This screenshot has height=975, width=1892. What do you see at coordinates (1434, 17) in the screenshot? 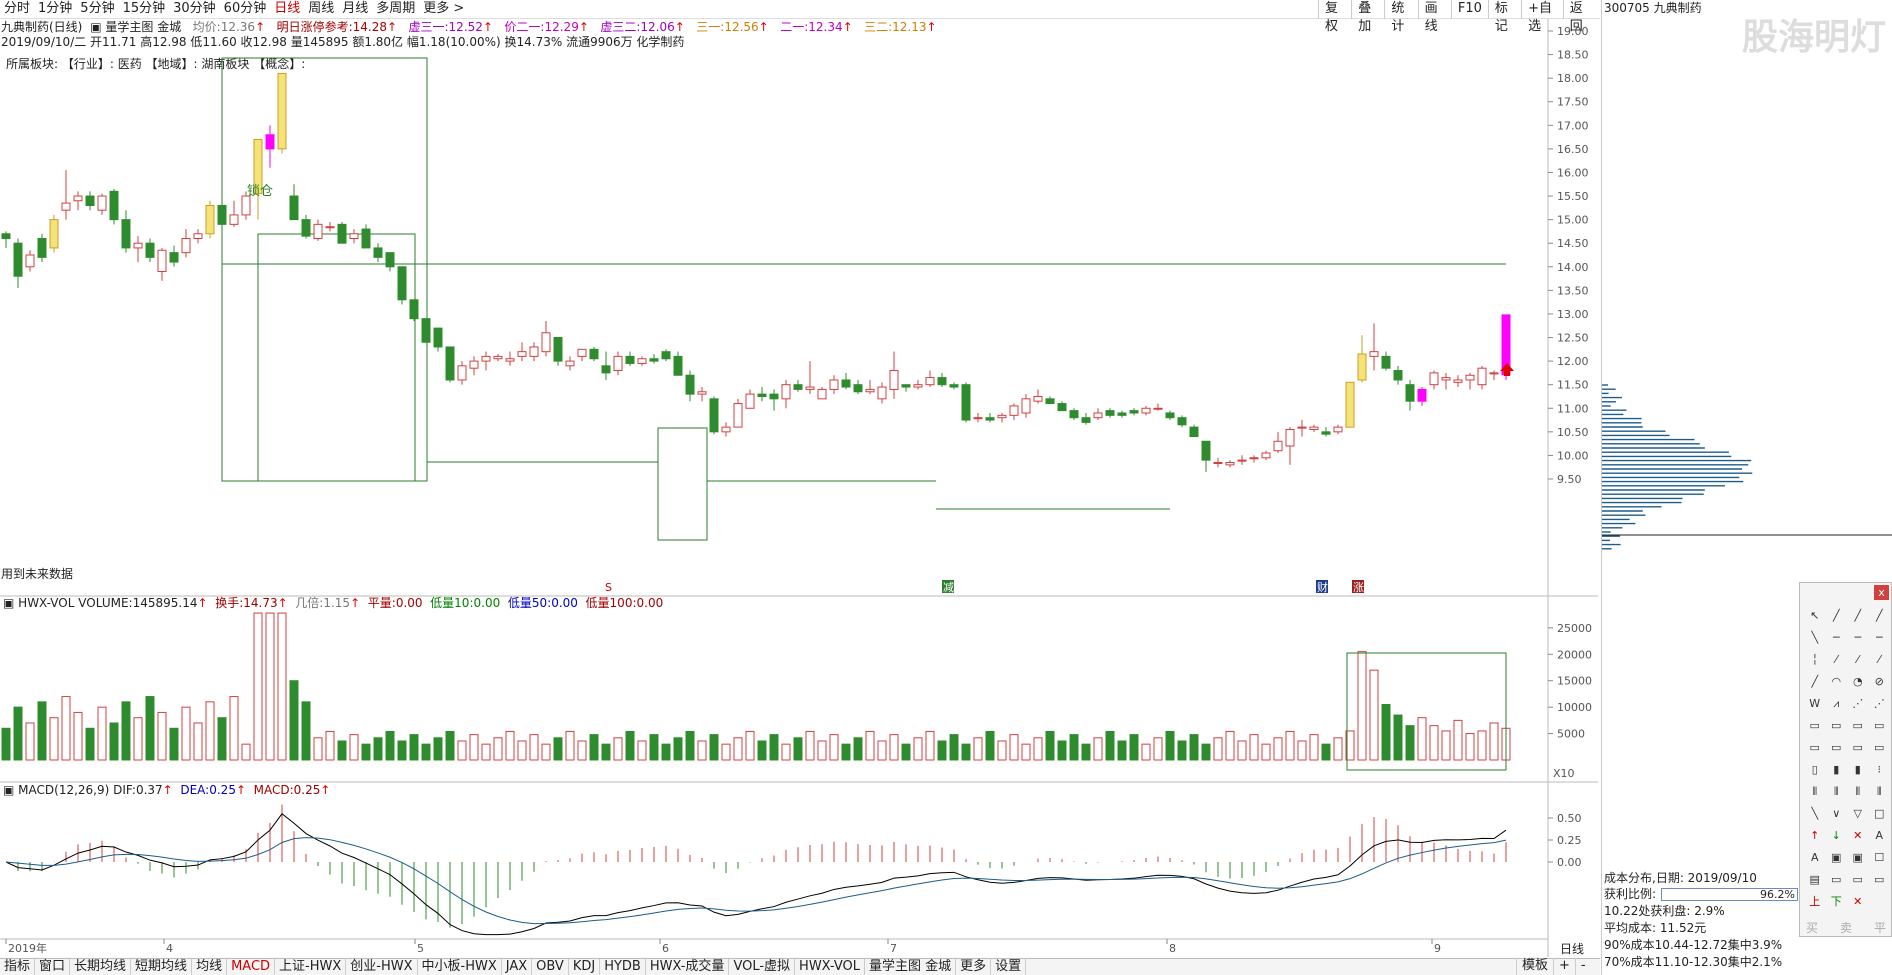
I see `tool-3: 画线` at bounding box center [1434, 17].